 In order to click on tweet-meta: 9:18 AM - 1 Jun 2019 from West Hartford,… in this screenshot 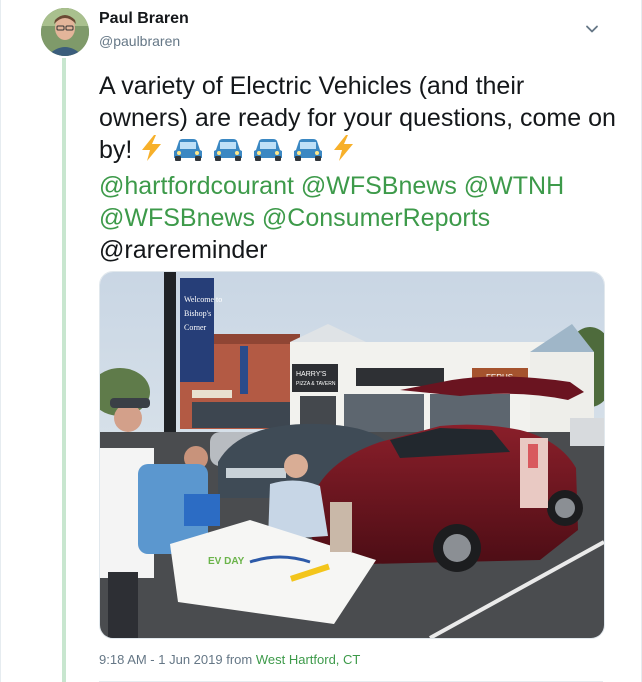, I will do `click(229, 659)`.